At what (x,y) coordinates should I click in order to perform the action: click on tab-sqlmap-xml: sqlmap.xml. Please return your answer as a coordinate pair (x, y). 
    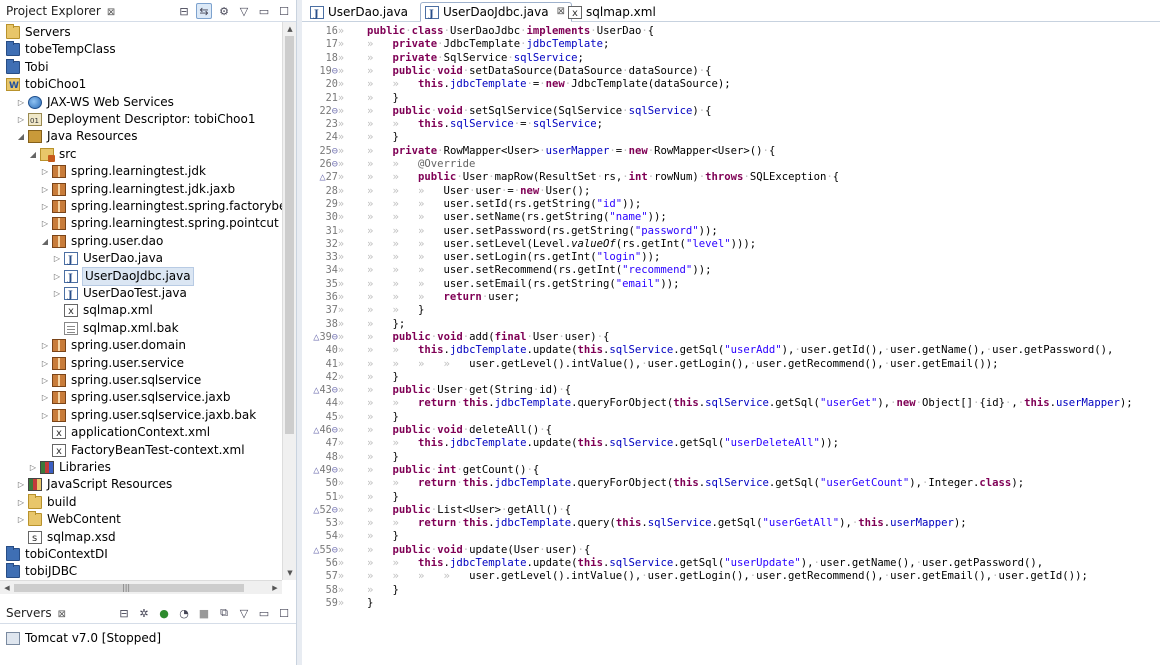
    Looking at the image, I should click on (613, 12).